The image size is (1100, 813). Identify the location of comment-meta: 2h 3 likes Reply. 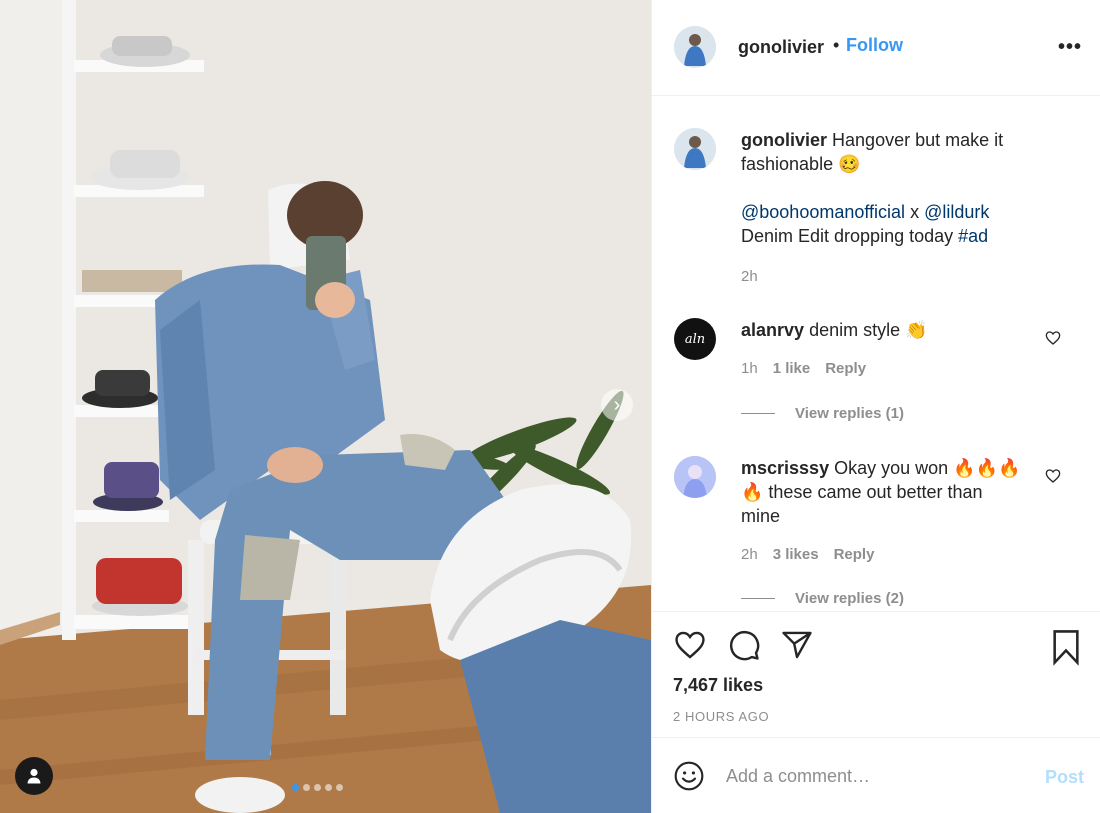
(815, 554).